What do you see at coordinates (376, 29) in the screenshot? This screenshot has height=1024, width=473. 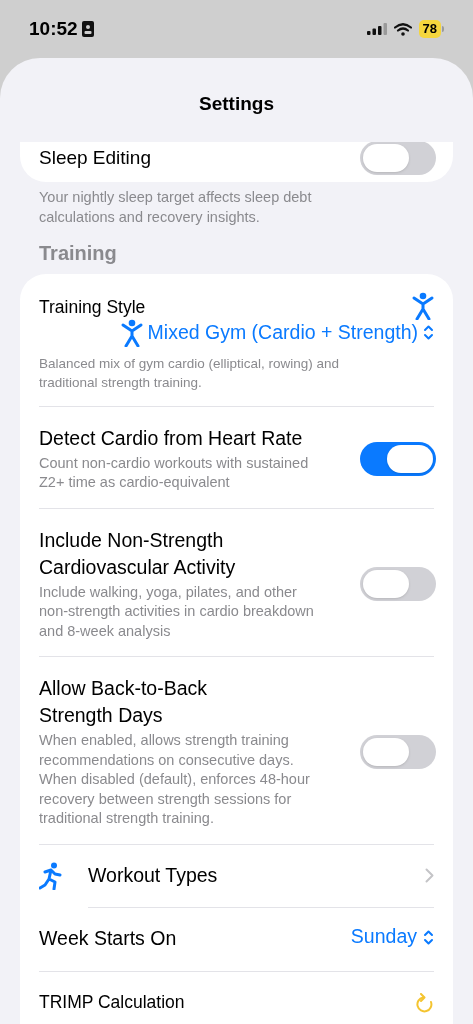 I see `signal-icon` at bounding box center [376, 29].